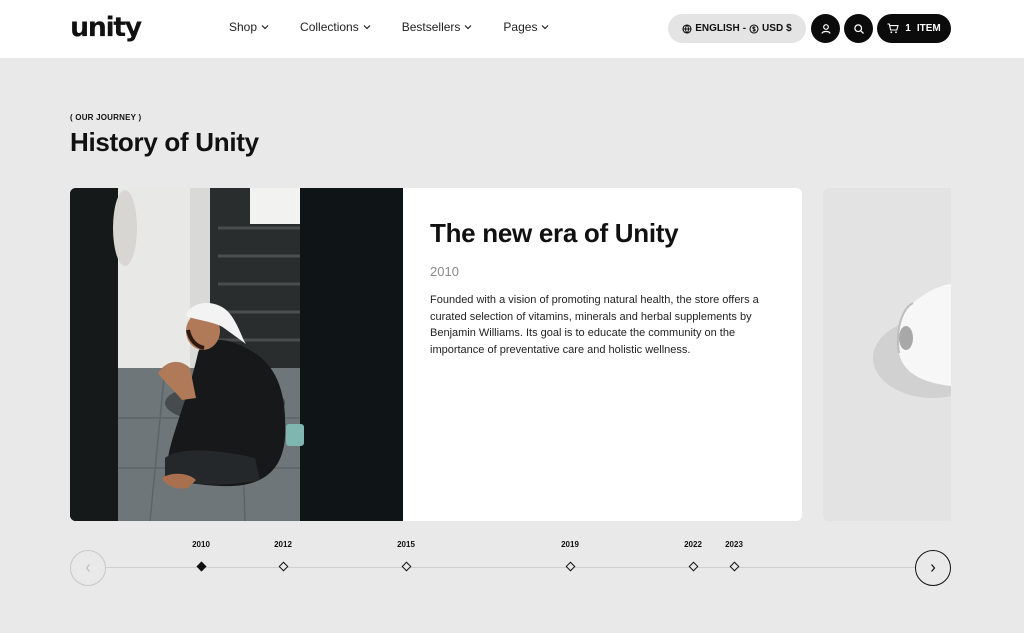 The width and height of the screenshot is (1024, 633). What do you see at coordinates (717, 28) in the screenshot?
I see `language-label: ENGLISH` at bounding box center [717, 28].